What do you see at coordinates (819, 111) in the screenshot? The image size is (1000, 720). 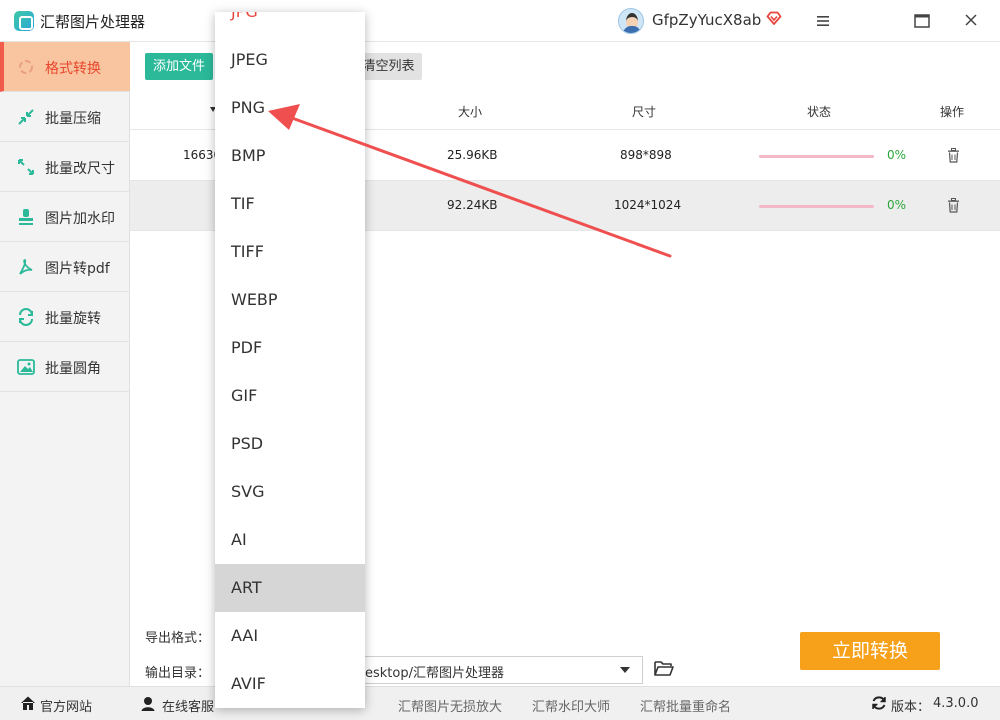 I see `column-status: 状态` at bounding box center [819, 111].